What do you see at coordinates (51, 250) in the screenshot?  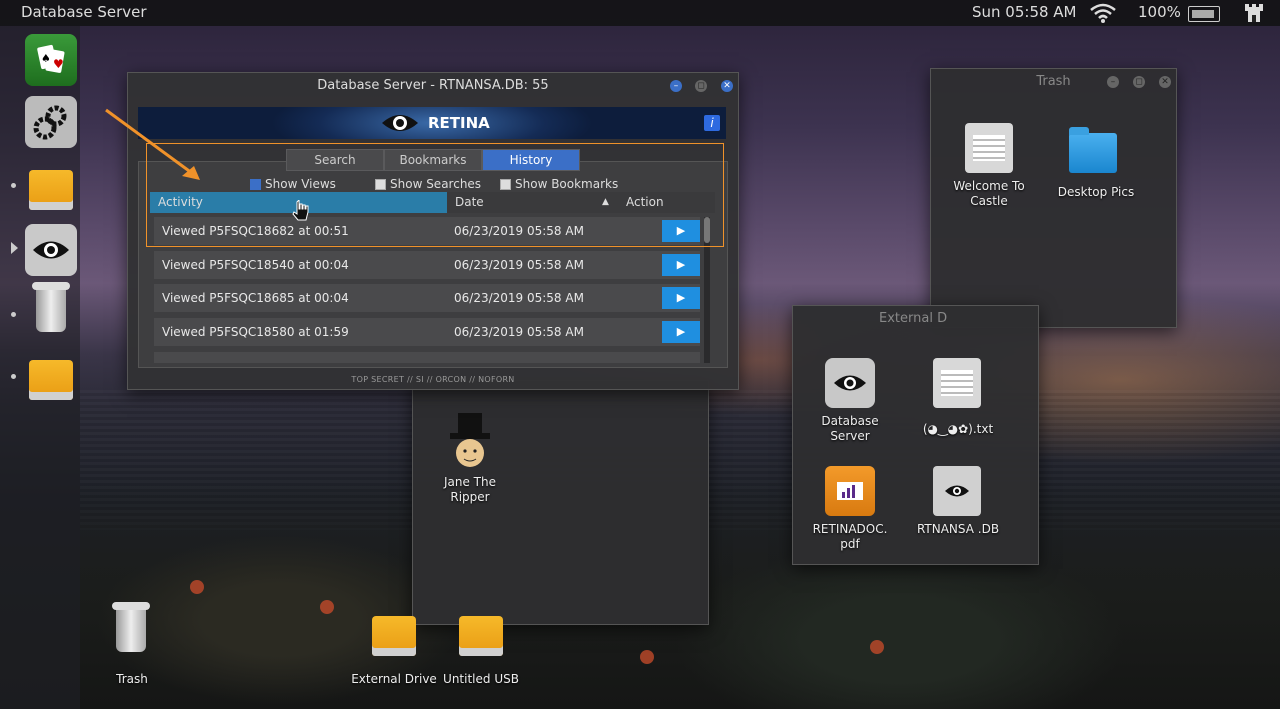 I see `retina-eye-icon` at bounding box center [51, 250].